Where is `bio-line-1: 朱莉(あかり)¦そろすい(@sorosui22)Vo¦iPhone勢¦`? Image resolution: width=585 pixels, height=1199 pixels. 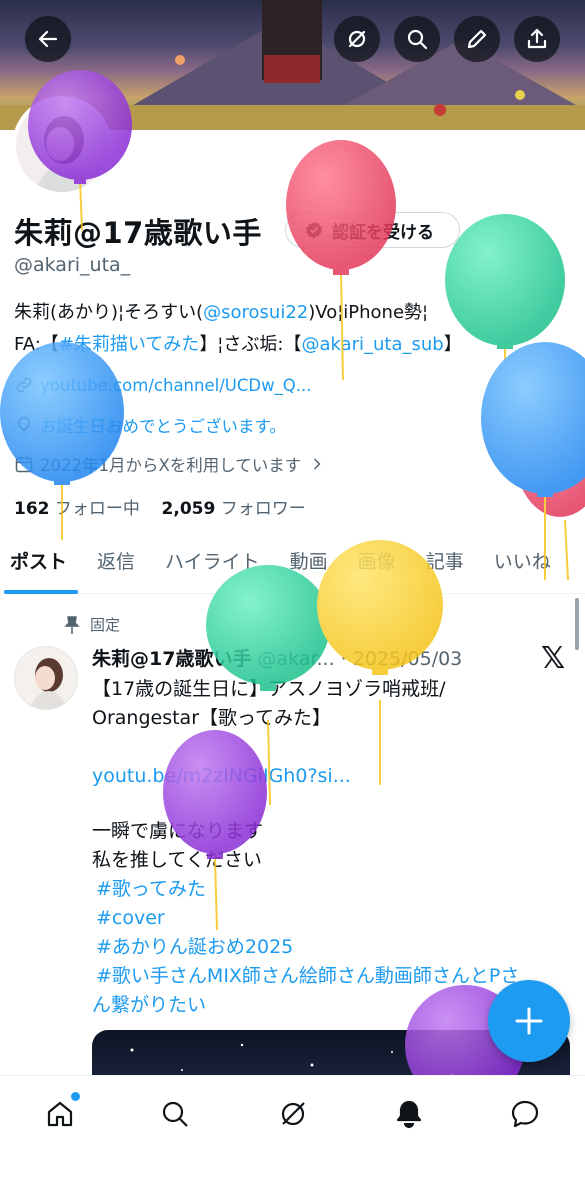 bio-line-1: 朱莉(あかり)¦そろすい(@sorosui22)Vo¦iPhone勢¦ is located at coordinates (221, 313).